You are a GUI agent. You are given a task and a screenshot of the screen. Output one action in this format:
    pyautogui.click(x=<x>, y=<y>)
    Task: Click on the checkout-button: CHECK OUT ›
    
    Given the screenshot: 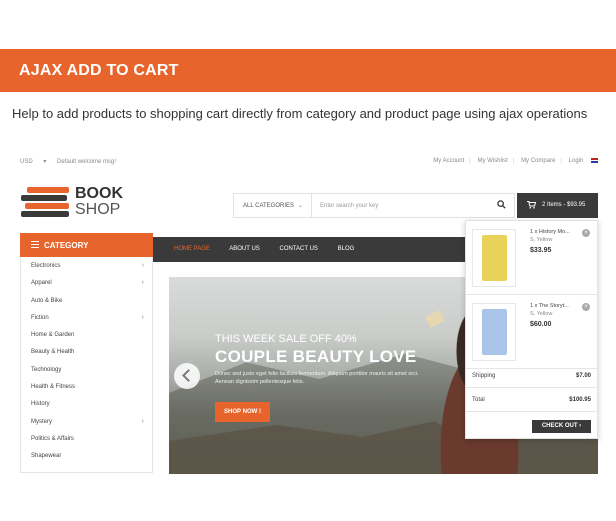 What is the action you would take?
    pyautogui.click(x=561, y=426)
    